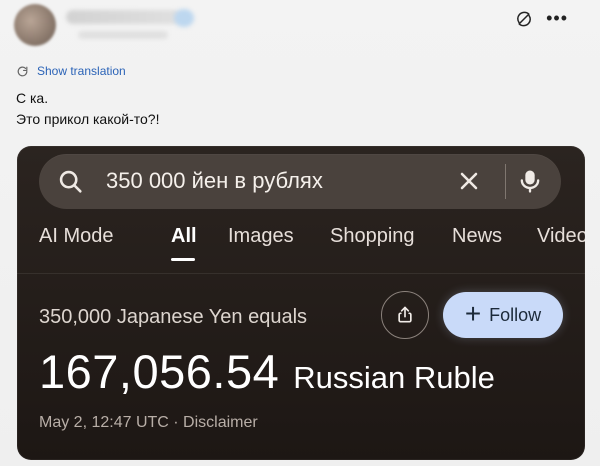 This screenshot has width=600, height=466. Describe the element at coordinates (296, 109) in the screenshot. I see `post-text: С ка. Это прикол какой-то?!` at that location.